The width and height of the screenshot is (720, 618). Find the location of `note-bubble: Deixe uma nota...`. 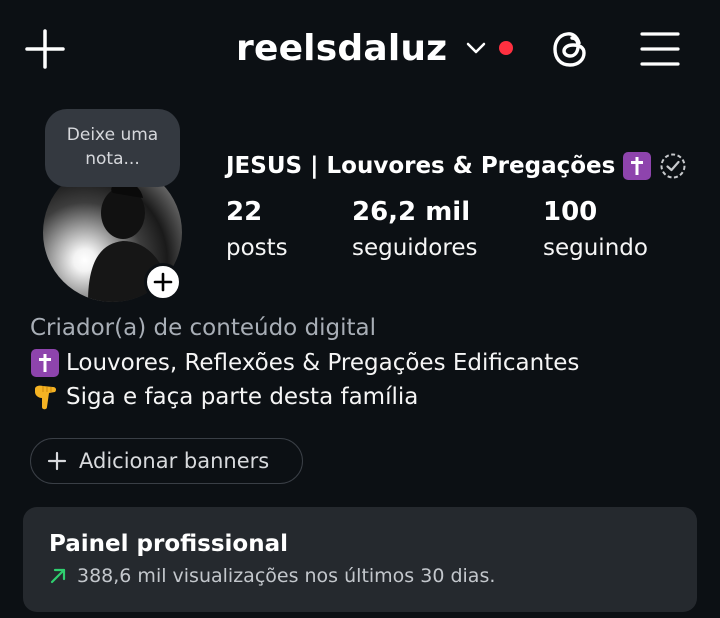

note-bubble: Deixe uma nota... is located at coordinates (112, 148).